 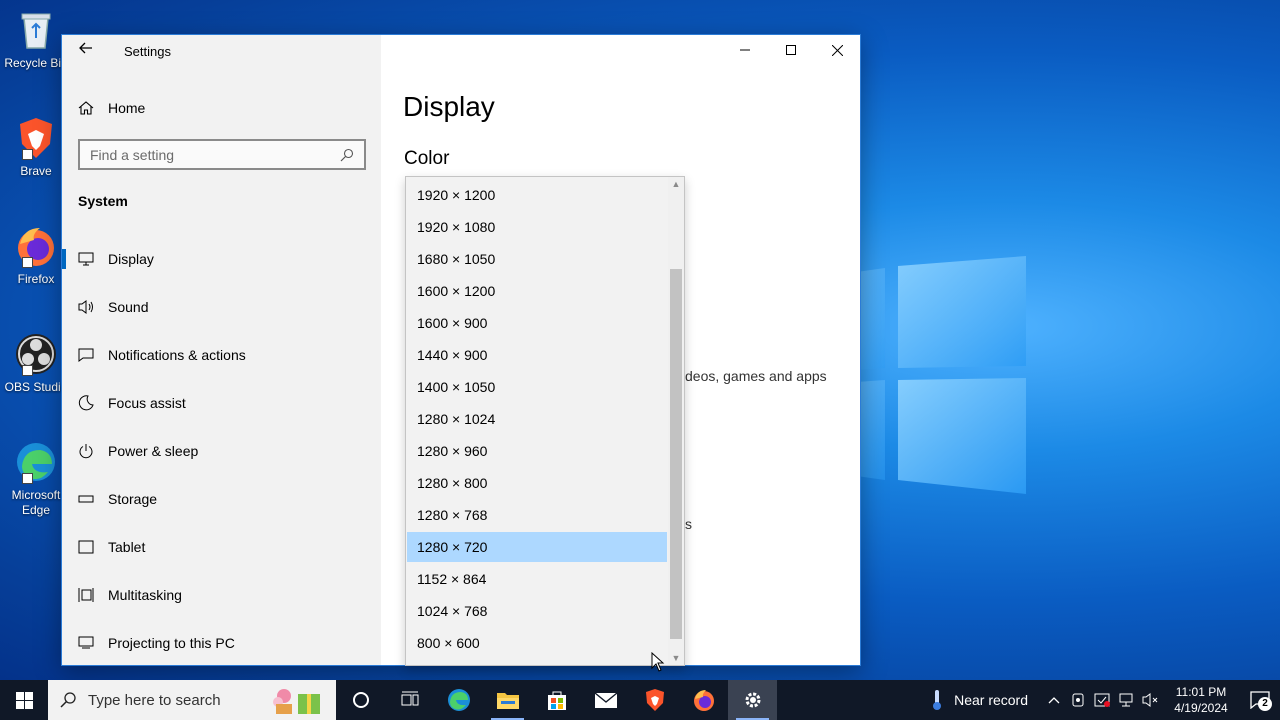 I want to click on desktop-icon-firefox: Firefox, so click(x=36, y=255).